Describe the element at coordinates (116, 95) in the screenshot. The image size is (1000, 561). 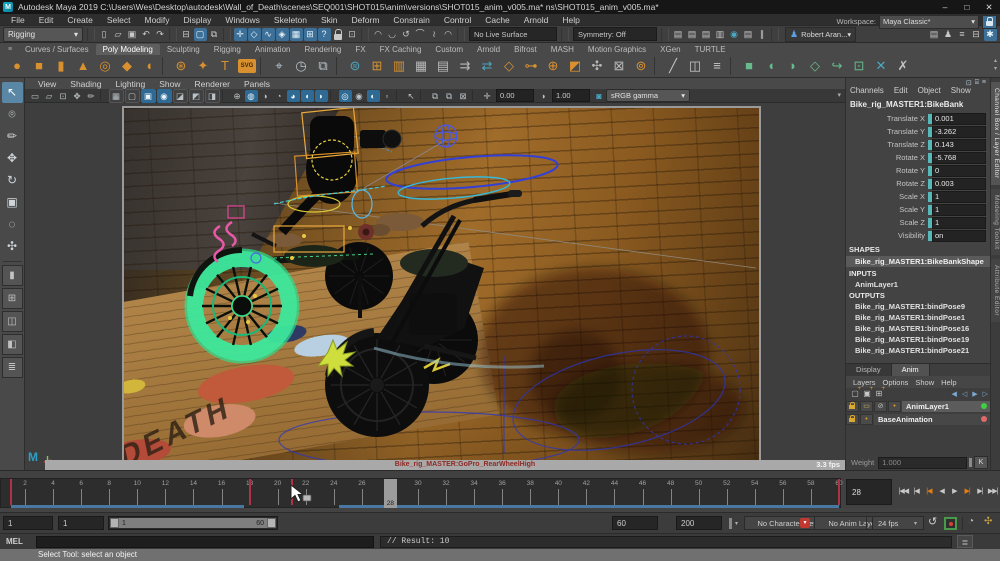
I see `wireframe-mode-icon: ▦` at that location.